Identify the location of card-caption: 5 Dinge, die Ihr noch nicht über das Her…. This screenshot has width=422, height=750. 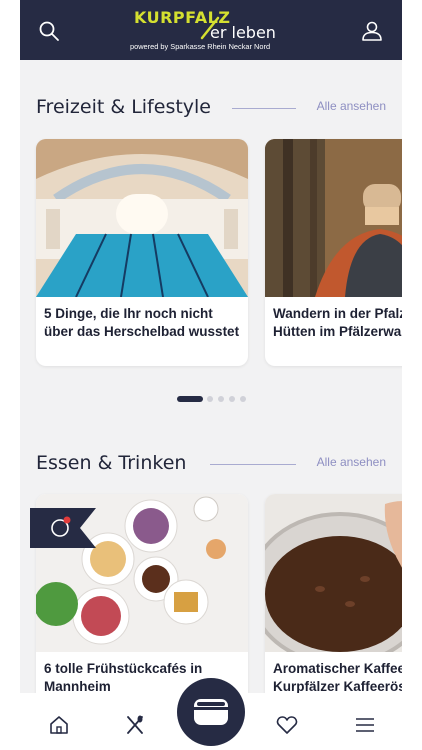
(142, 322).